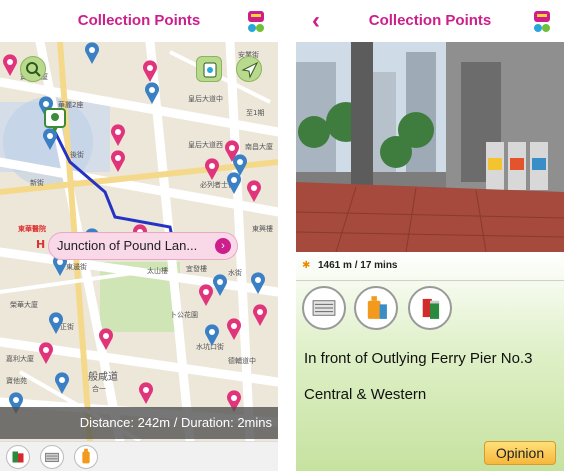 This screenshot has height=471, width=564. Describe the element at coordinates (242, 361) in the screenshot. I see `map-label: 德輔道中` at that location.